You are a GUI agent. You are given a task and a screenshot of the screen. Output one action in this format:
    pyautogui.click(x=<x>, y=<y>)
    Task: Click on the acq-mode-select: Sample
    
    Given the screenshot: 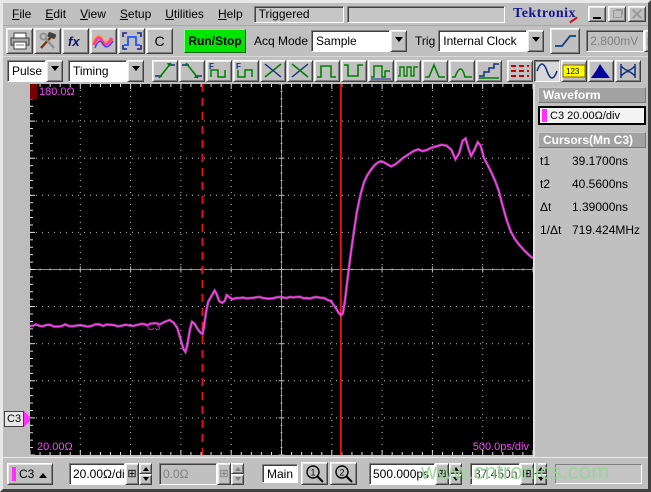 What is the action you would take?
    pyautogui.click(x=359, y=41)
    